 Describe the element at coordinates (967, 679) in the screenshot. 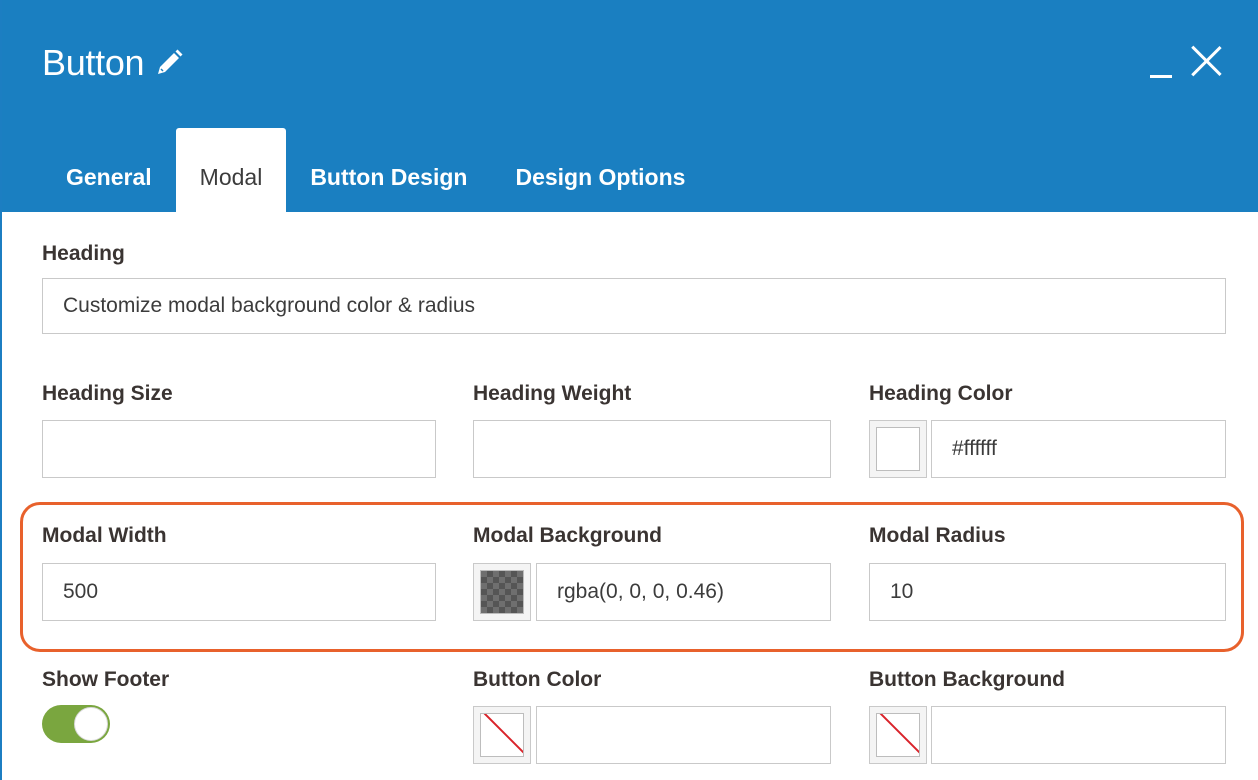

I see `button-background-label: Button Background` at that location.